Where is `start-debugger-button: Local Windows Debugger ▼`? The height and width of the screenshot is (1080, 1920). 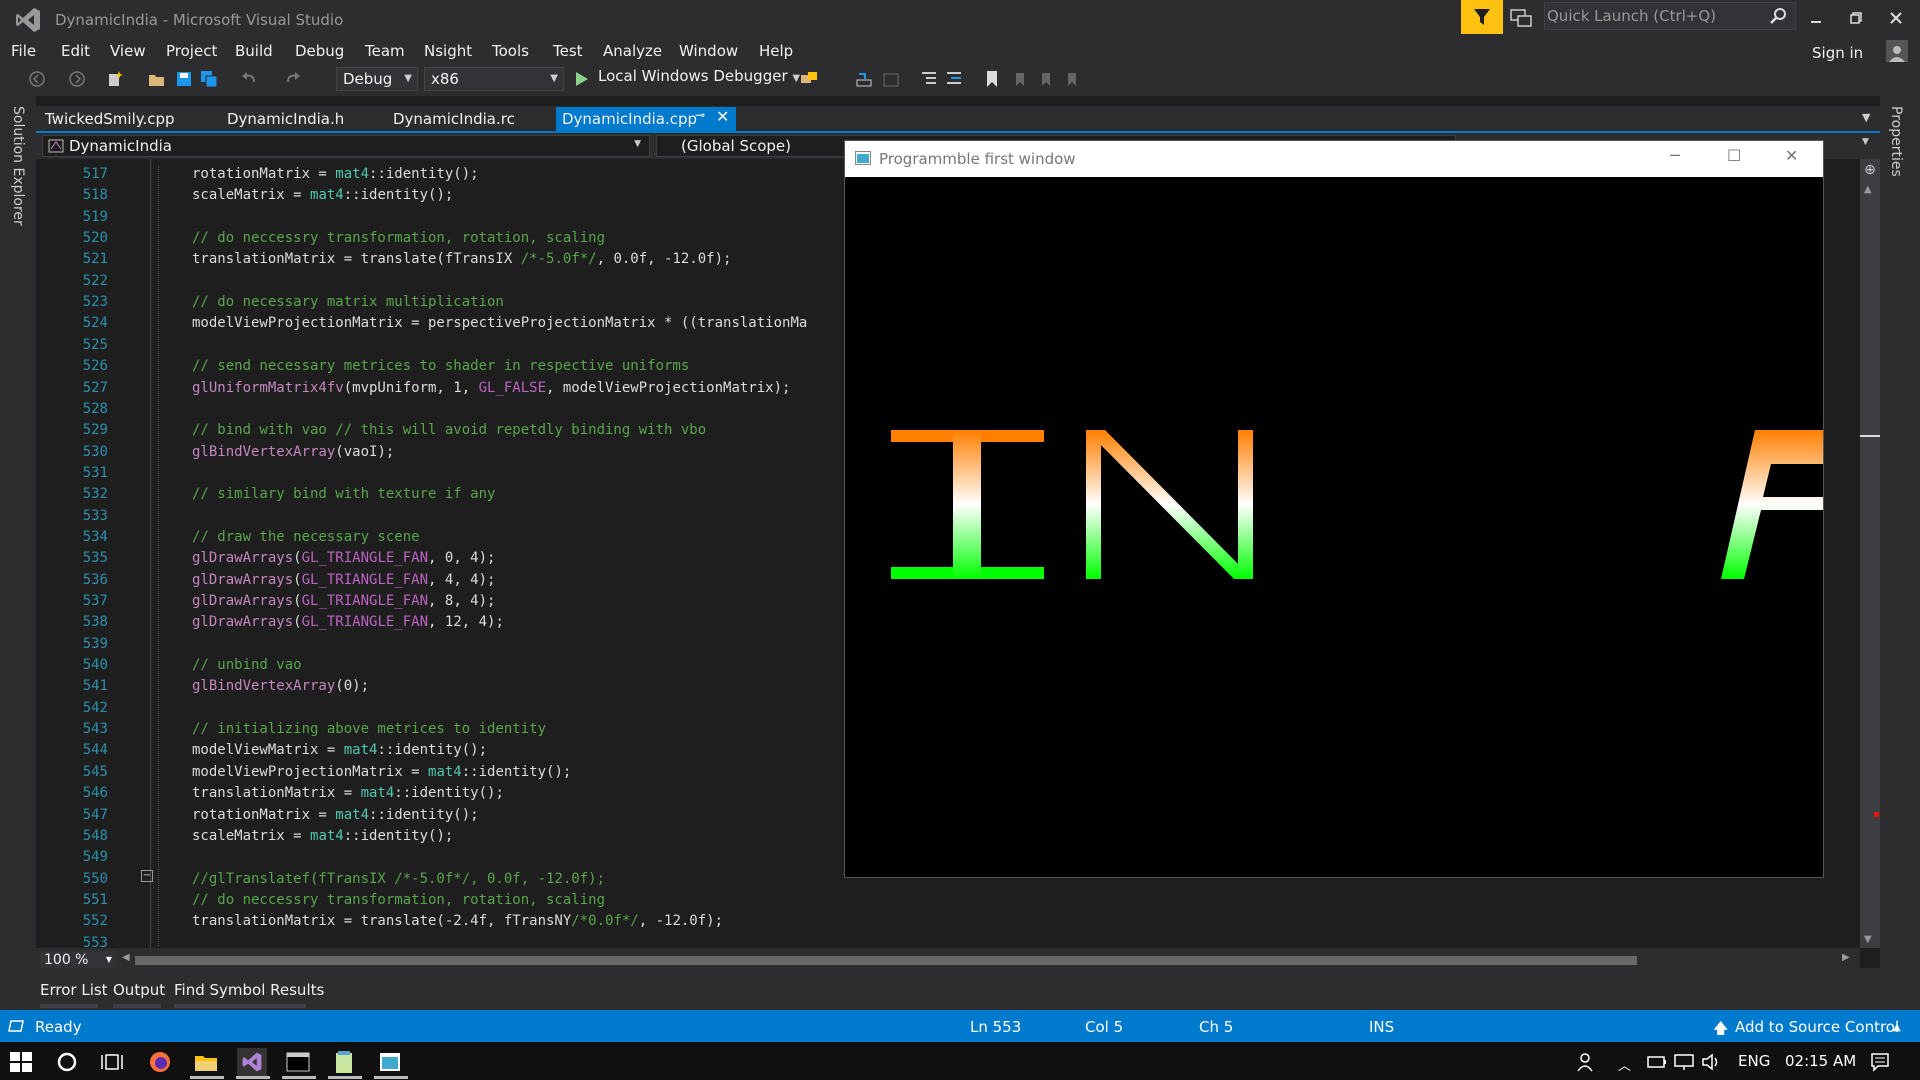
start-debugger-button: Local Windows Debugger ▼ is located at coordinates (699, 76).